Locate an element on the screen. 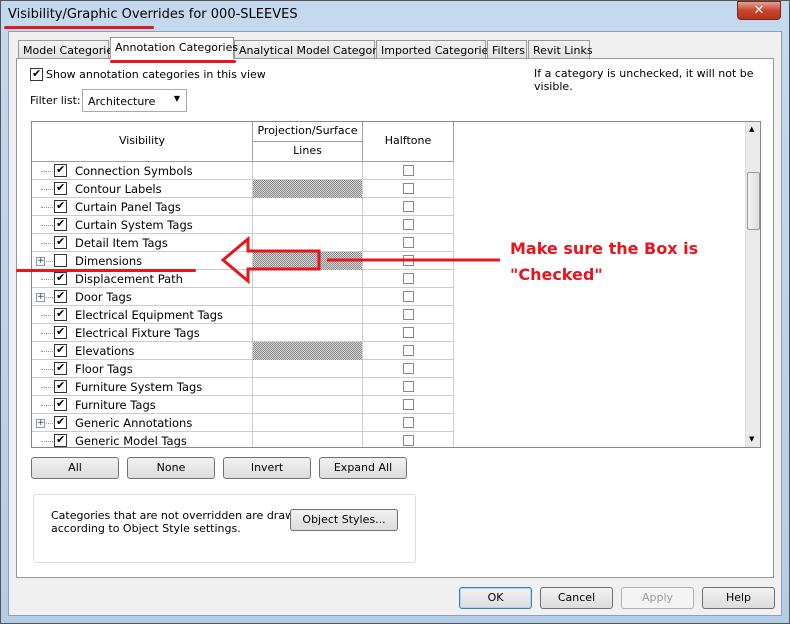  cancel-button: Cancel is located at coordinates (576, 598).